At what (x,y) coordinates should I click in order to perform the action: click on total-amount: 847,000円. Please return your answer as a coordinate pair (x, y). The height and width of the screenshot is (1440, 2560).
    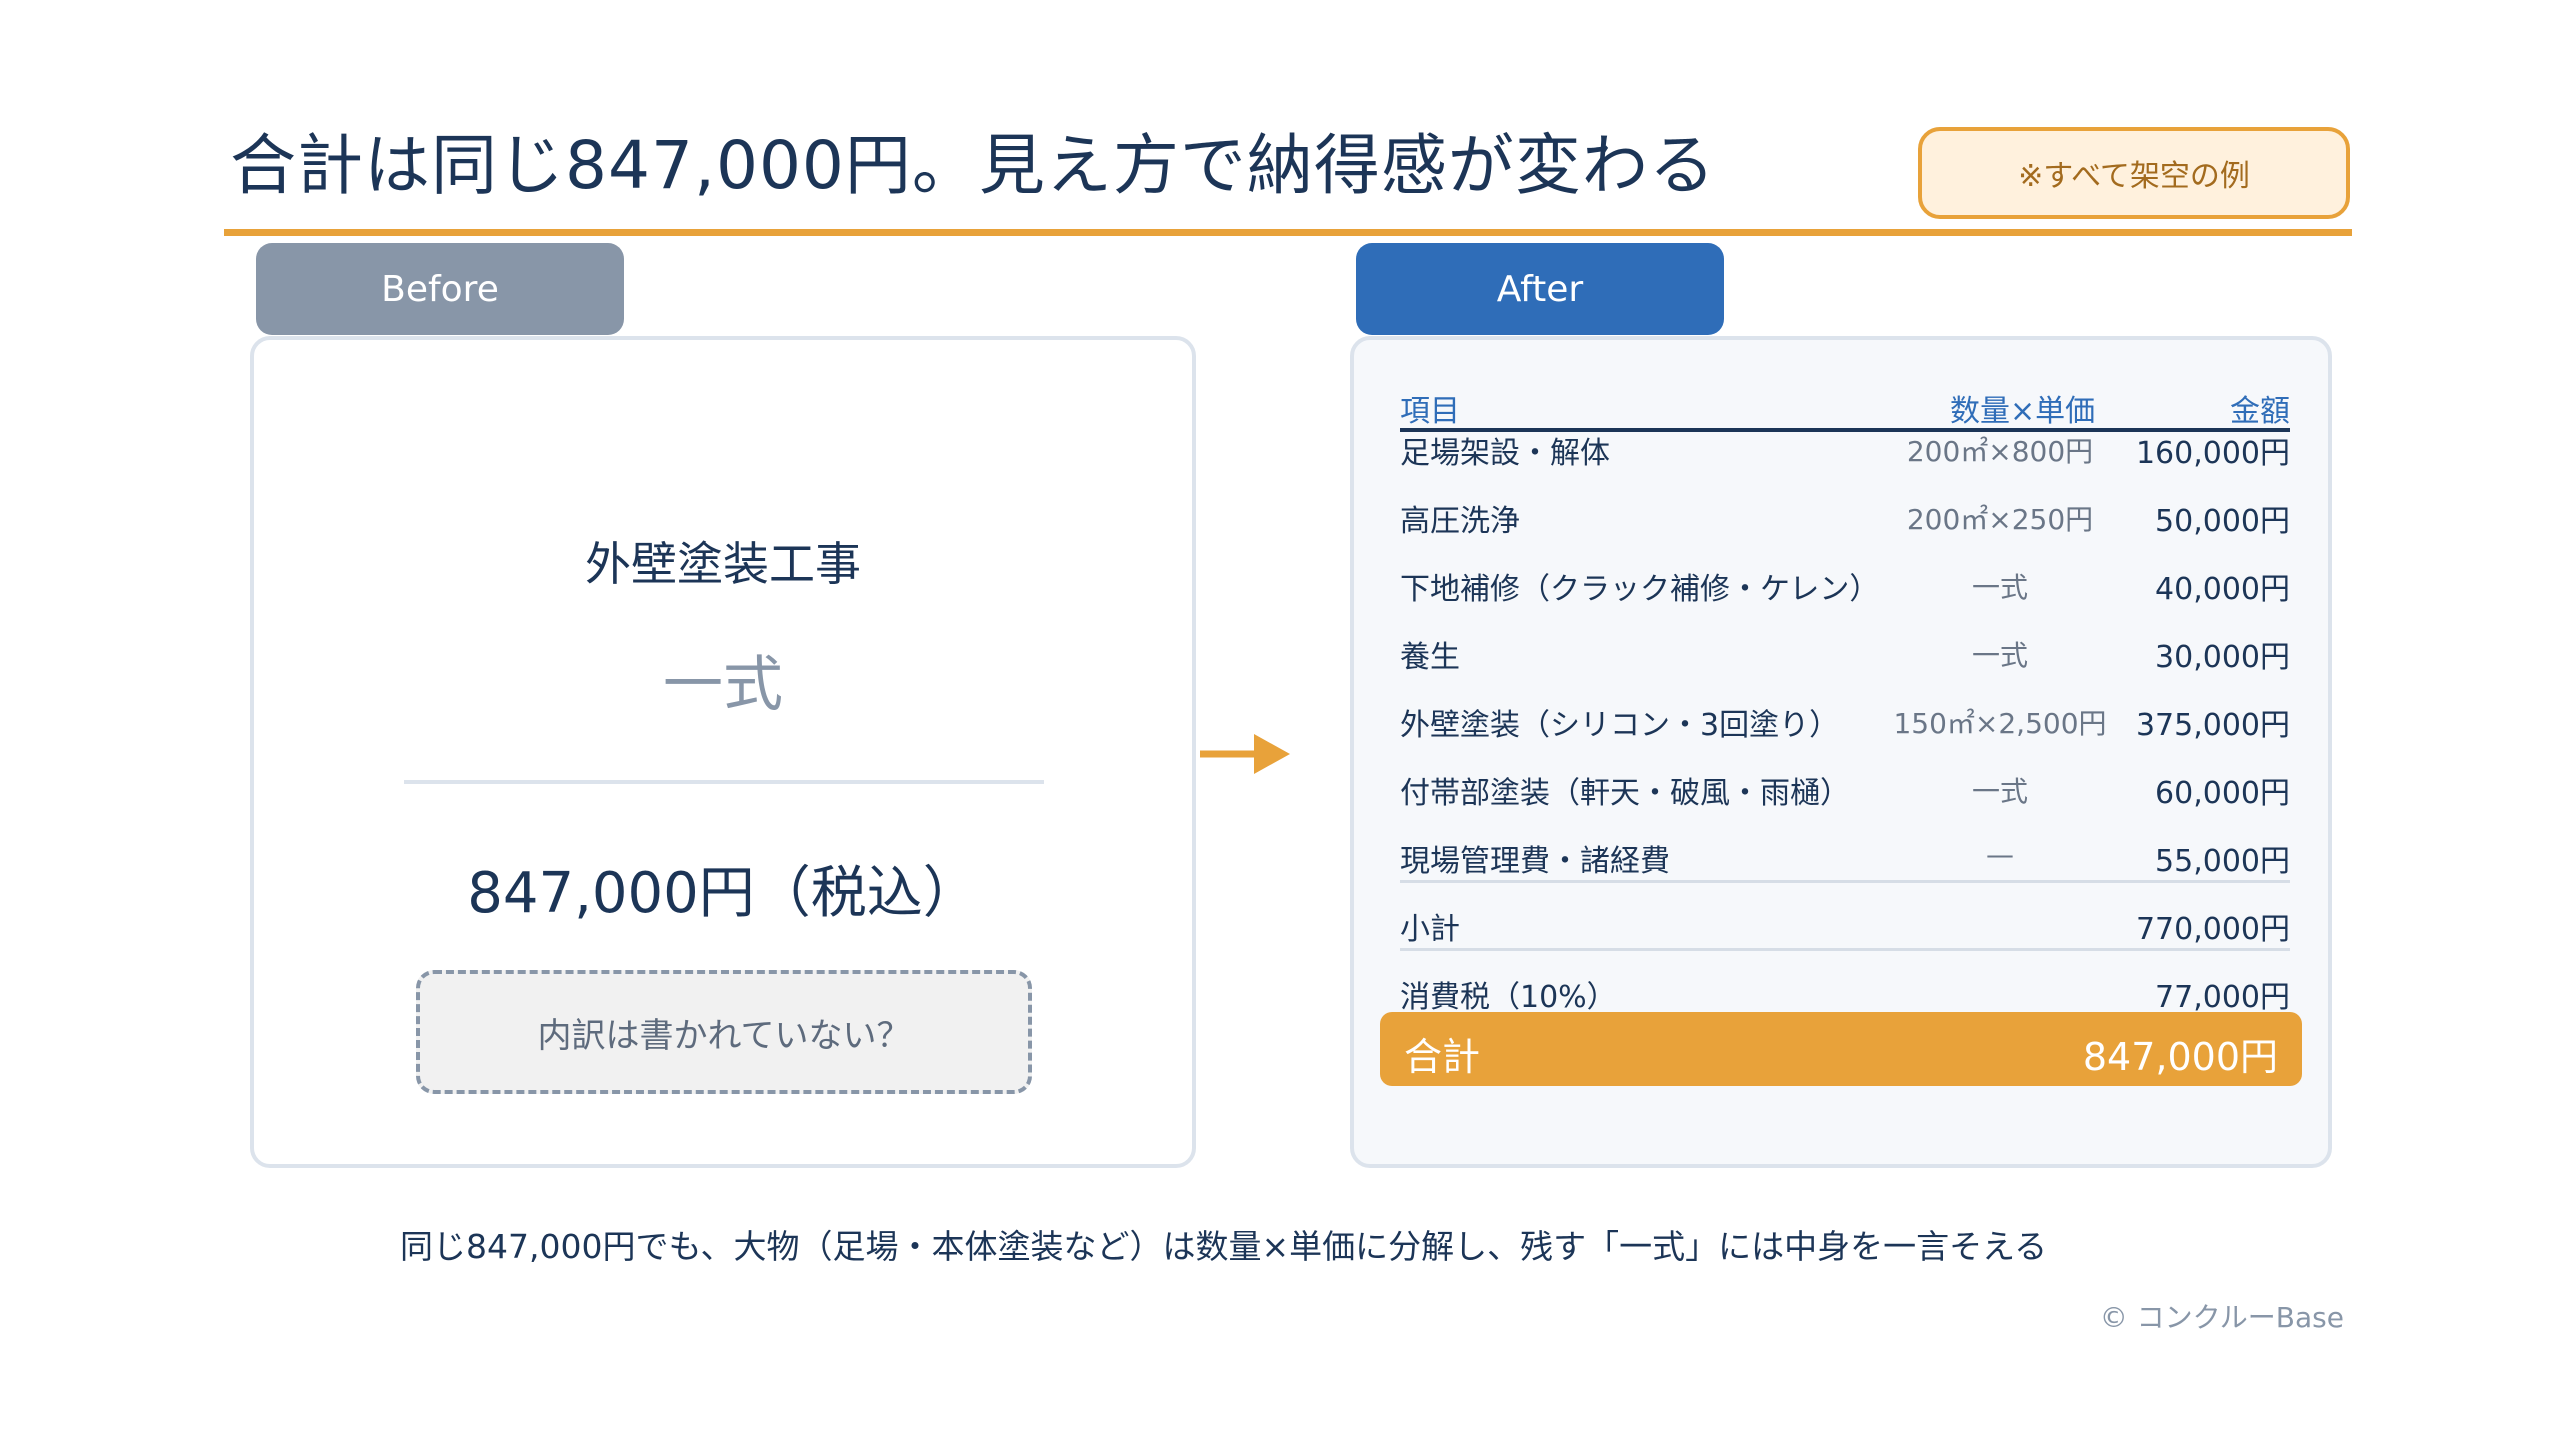
    Looking at the image, I should click on (2180, 1057).